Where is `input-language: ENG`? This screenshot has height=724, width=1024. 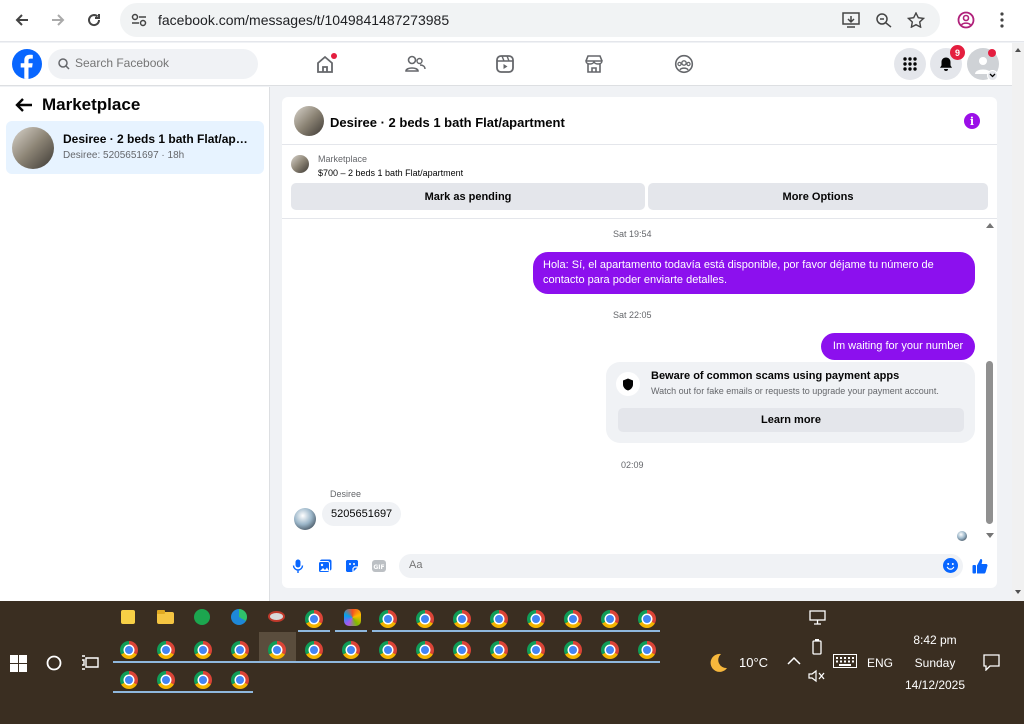
input-language: ENG is located at coordinates (880, 663).